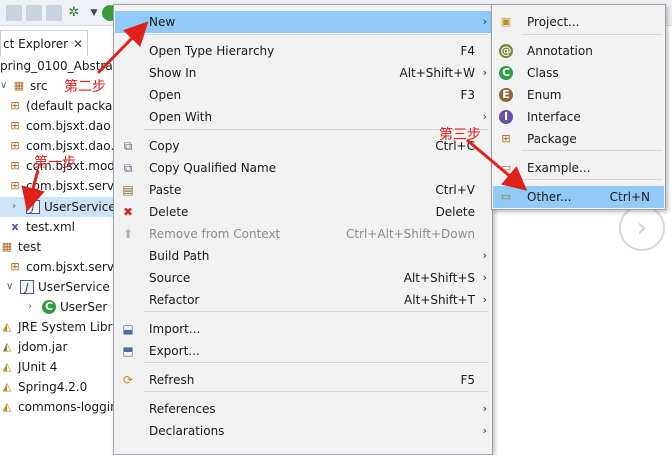 The height and width of the screenshot is (455, 672). Describe the element at coordinates (57, 307) in the screenshot. I see `tree-row: › C UserSer` at that location.